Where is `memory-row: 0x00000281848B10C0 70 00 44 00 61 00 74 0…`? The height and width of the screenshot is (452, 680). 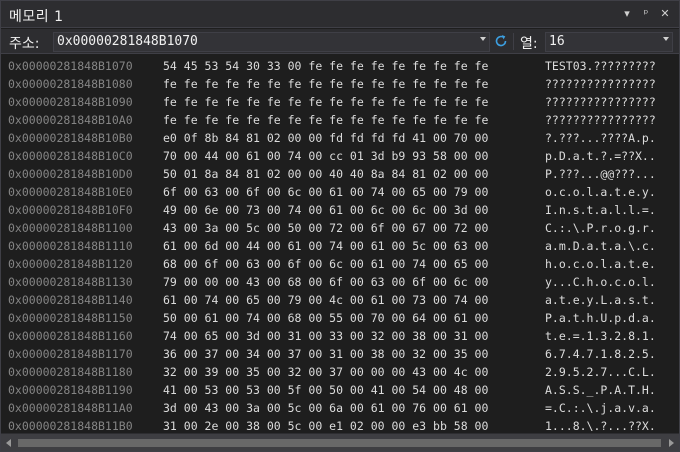 memory-row: 0x00000281848B10C0 70 00 44 00 61 00 74 0… is located at coordinates (340, 156).